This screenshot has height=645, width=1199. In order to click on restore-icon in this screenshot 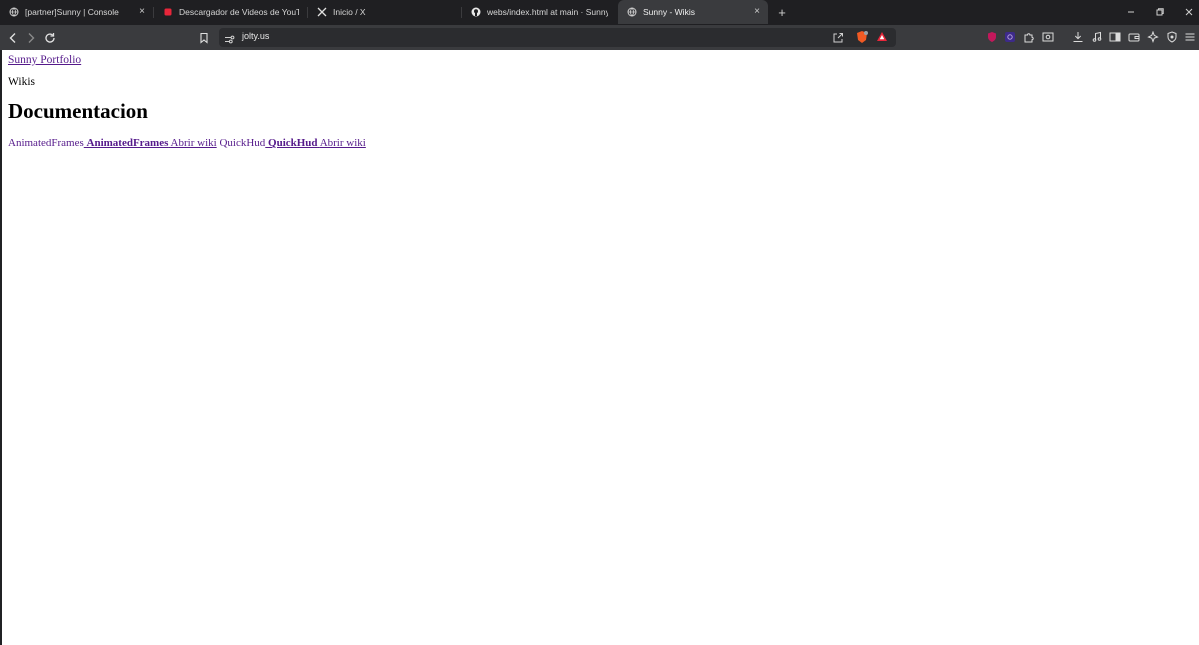, I will do `click(1160, 12)`.